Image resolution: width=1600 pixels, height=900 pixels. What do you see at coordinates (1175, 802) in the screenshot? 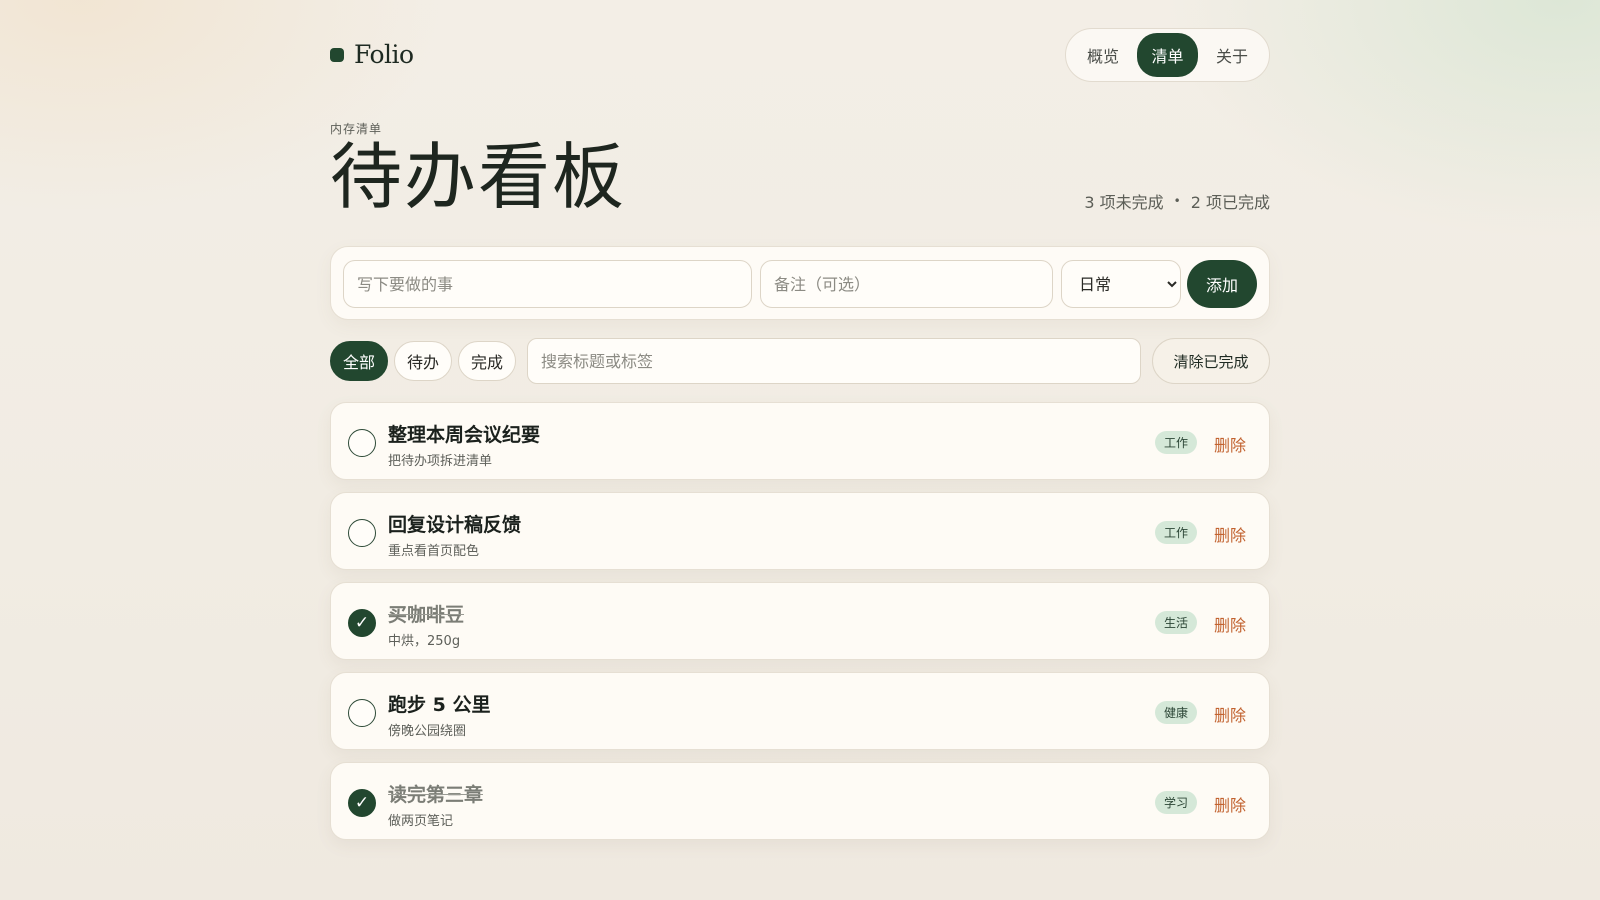
I see `task-tag: 学习` at bounding box center [1175, 802].